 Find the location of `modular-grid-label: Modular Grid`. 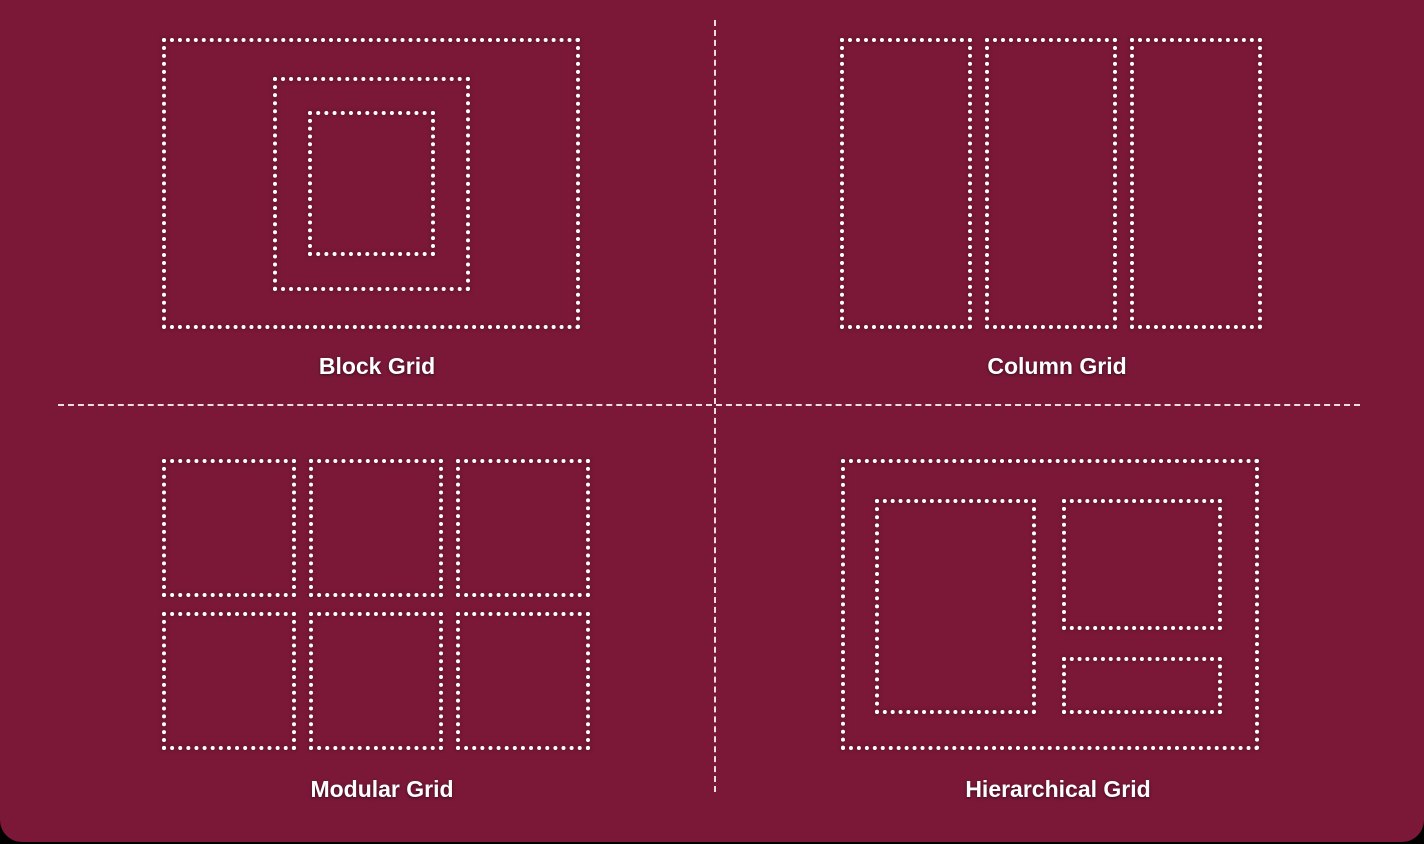

modular-grid-label: Modular Grid is located at coordinates (382, 789).